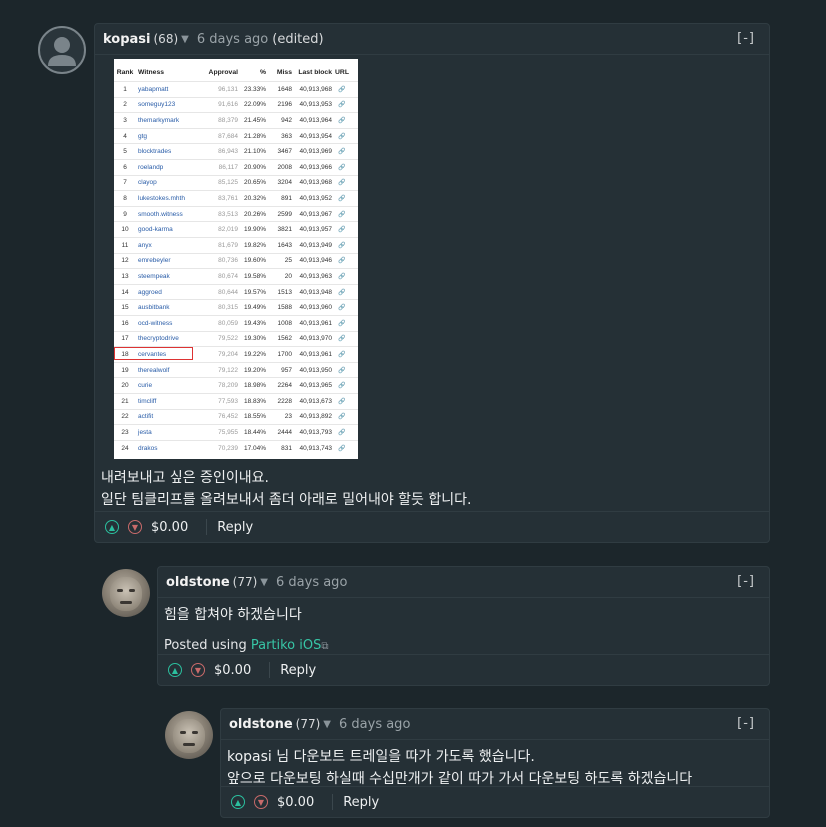 The width and height of the screenshot is (826, 827). What do you see at coordinates (325, 646) in the screenshot?
I see `external-link-icon: ⧉` at bounding box center [325, 646].